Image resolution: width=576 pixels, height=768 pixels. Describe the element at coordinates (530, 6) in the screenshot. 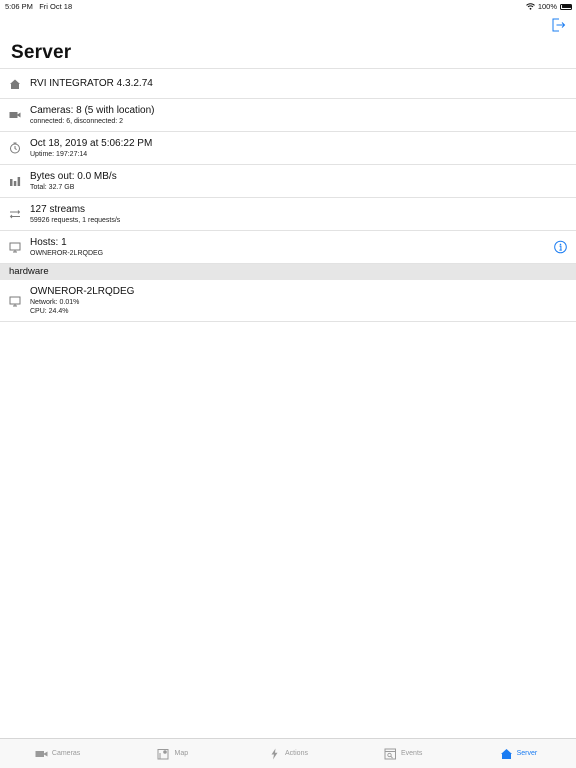

I see `wifi-icon` at that location.